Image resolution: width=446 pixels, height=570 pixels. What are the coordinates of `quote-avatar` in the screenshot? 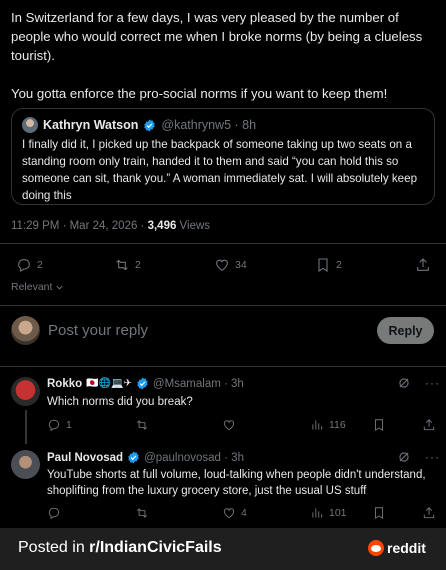 It's located at (30, 125).